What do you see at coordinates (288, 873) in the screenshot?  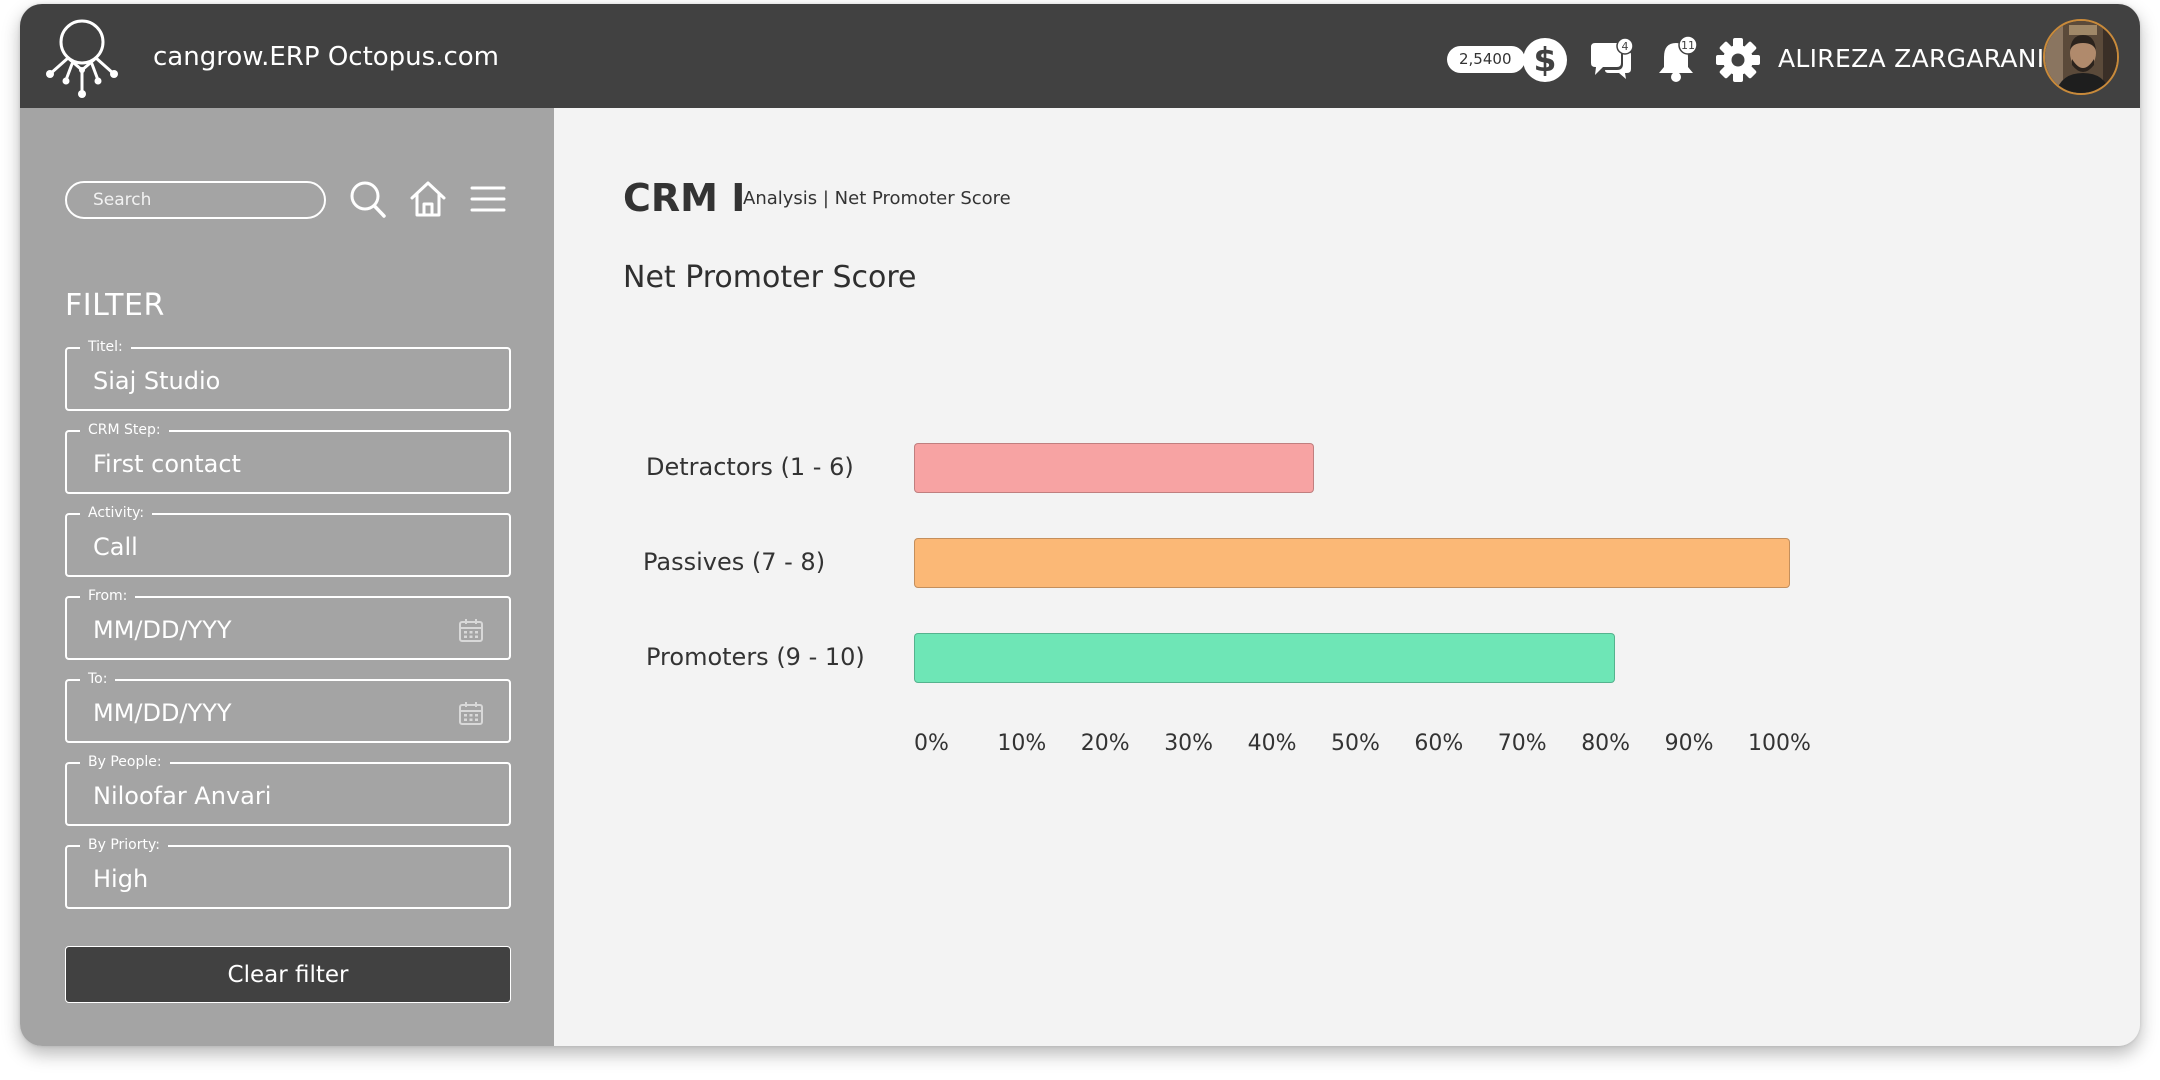 I see `filter-field: By Priorty: High` at bounding box center [288, 873].